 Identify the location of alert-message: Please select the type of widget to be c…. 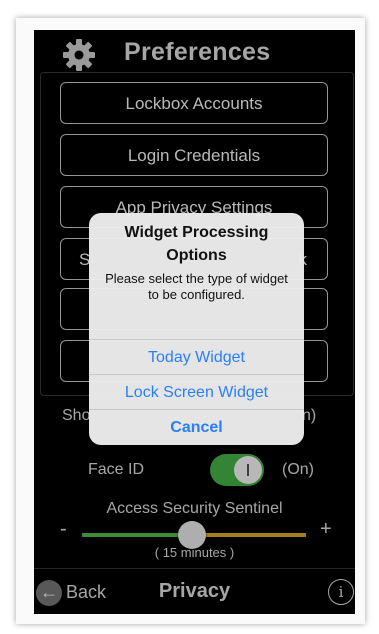
(196, 286).